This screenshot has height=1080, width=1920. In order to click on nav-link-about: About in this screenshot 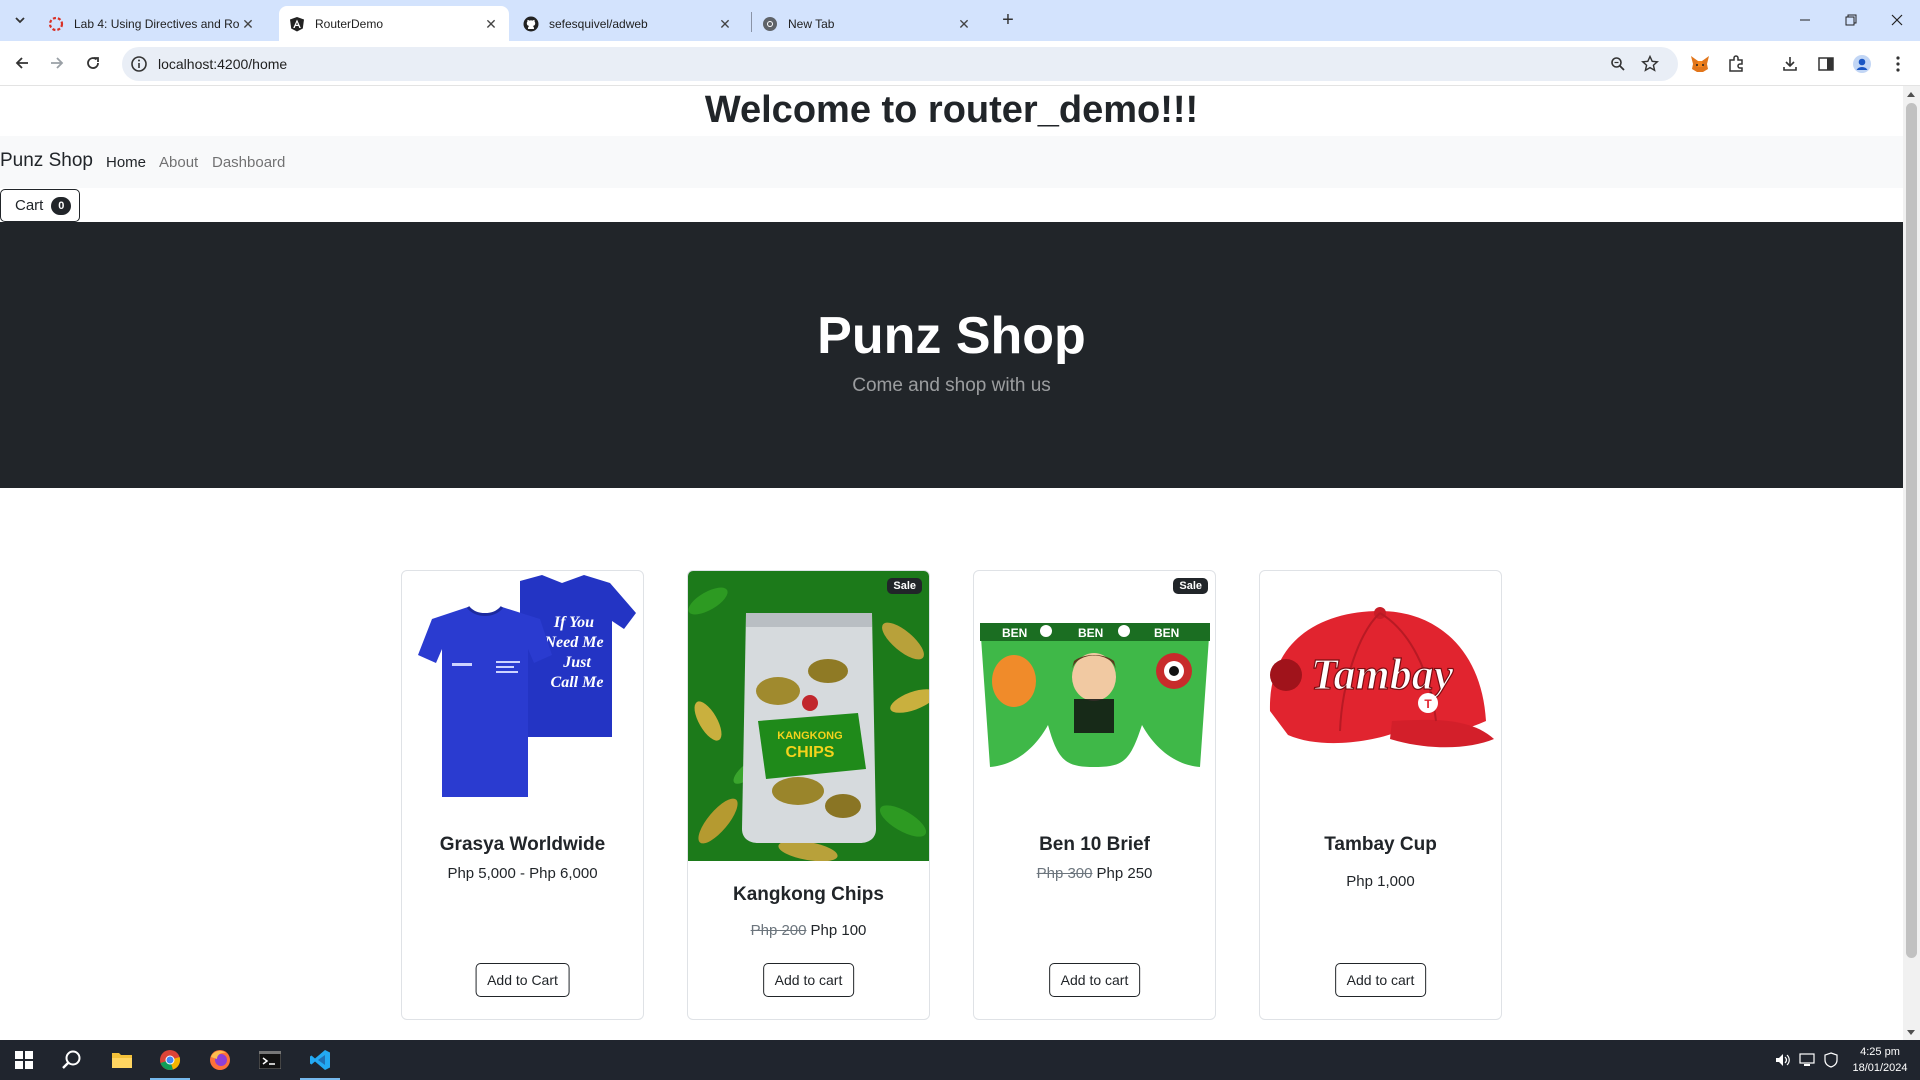, I will do `click(178, 162)`.